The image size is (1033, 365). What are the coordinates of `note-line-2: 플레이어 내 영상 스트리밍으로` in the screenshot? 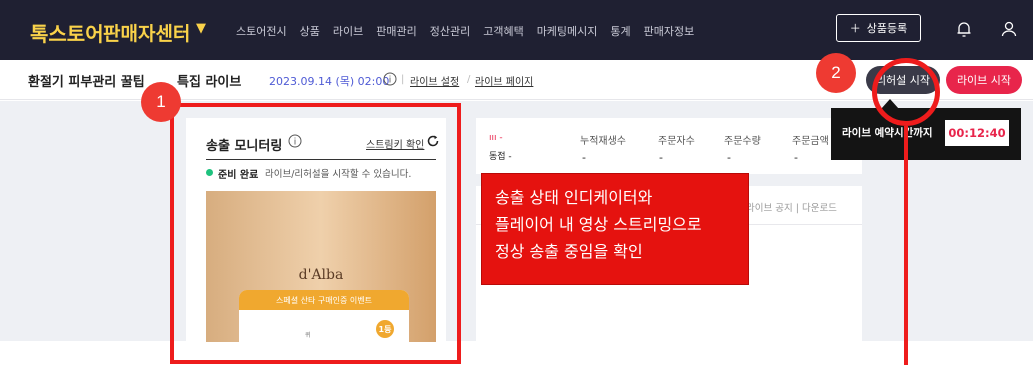 It's located at (598, 224).